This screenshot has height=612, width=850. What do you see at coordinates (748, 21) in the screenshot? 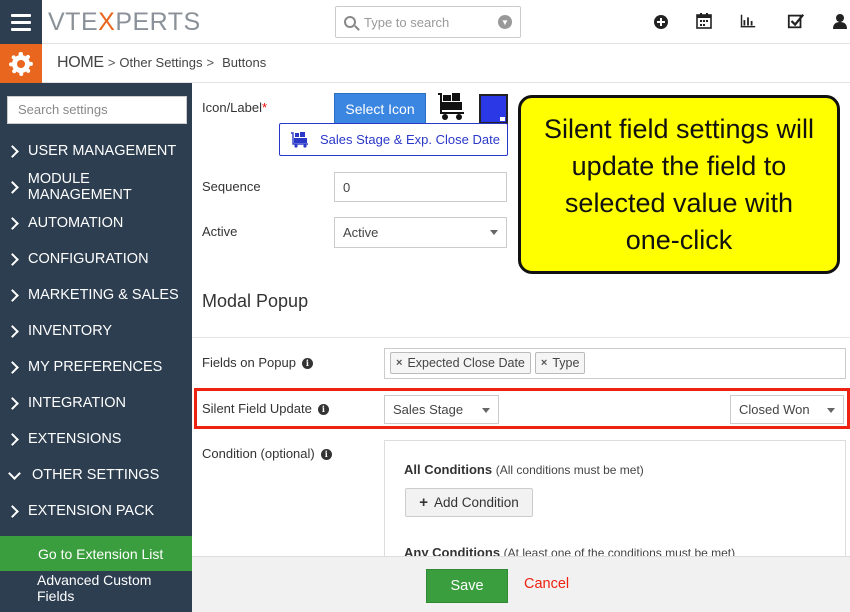
I see `bar-chart-icon` at bounding box center [748, 21].